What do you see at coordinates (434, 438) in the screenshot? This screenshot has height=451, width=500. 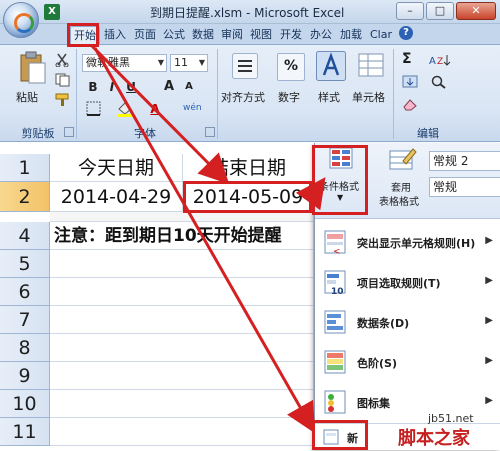 I see `watermark-brand: 脚本之家` at bounding box center [434, 438].